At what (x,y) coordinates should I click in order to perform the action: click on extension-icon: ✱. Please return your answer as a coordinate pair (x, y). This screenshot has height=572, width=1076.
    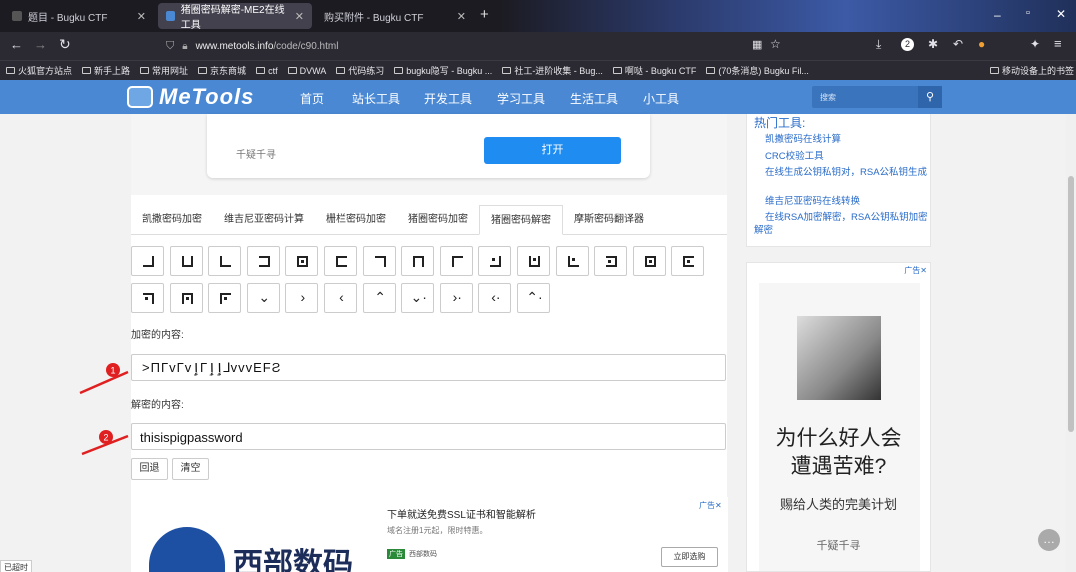
    Looking at the image, I should click on (933, 44).